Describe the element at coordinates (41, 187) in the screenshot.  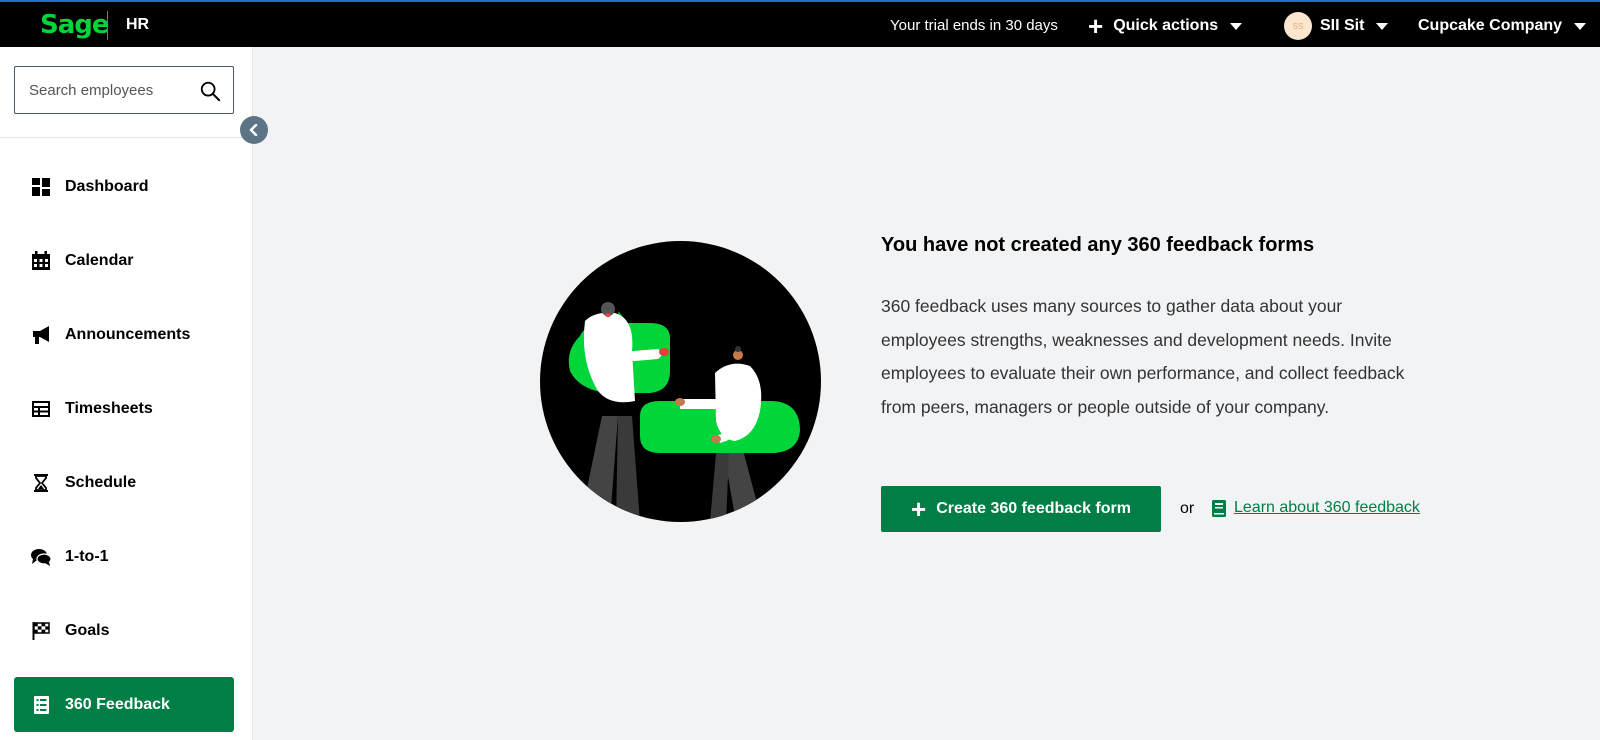
I see `dashboard-icon` at that location.